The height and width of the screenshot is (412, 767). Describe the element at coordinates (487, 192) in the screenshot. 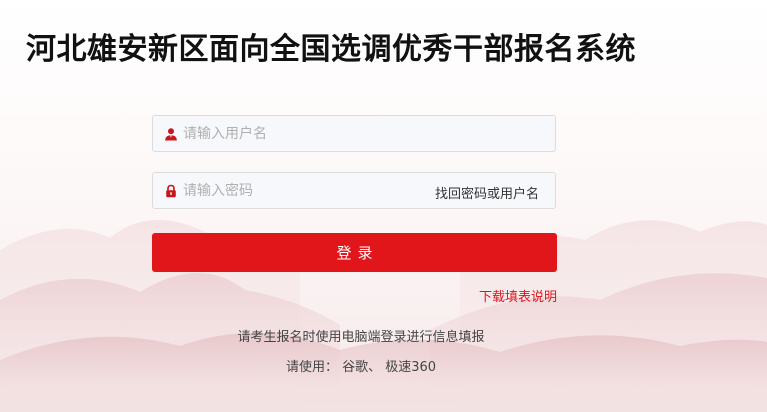

I see `recover-password-link: 找回密码或用户名` at that location.